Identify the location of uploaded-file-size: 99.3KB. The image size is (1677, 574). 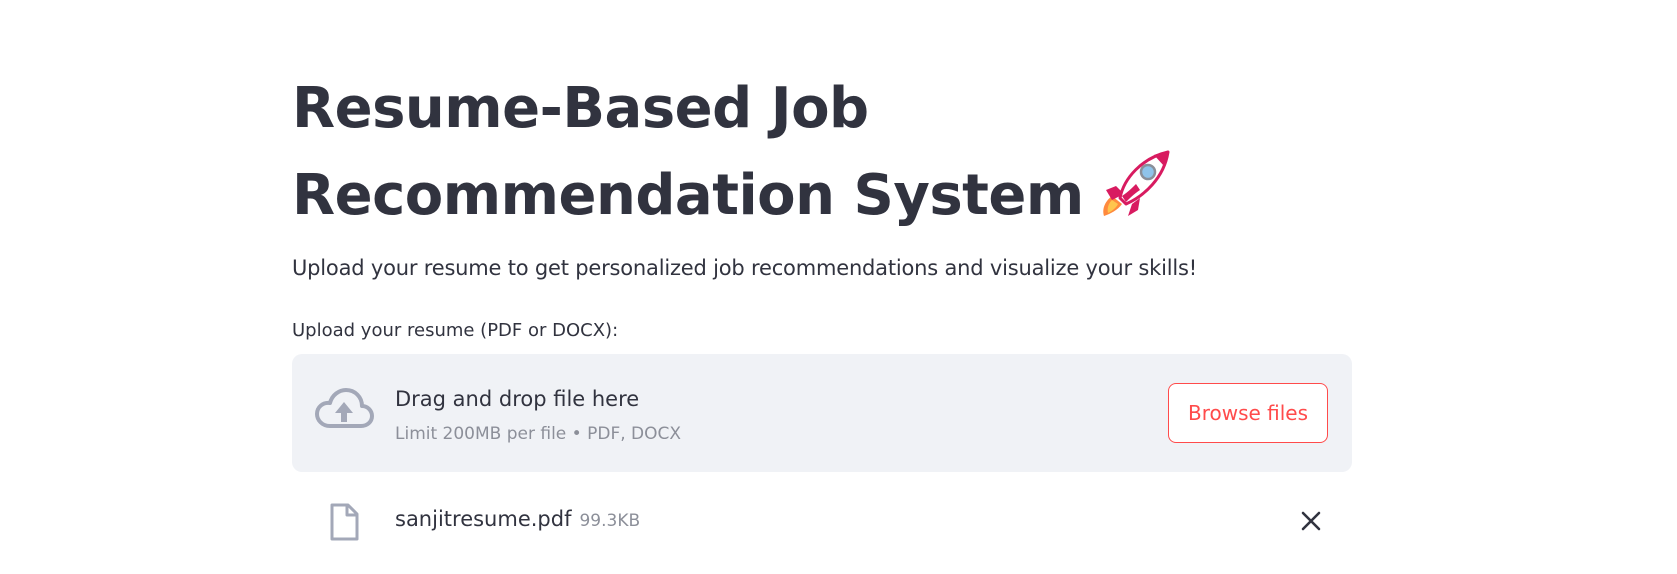
(610, 521).